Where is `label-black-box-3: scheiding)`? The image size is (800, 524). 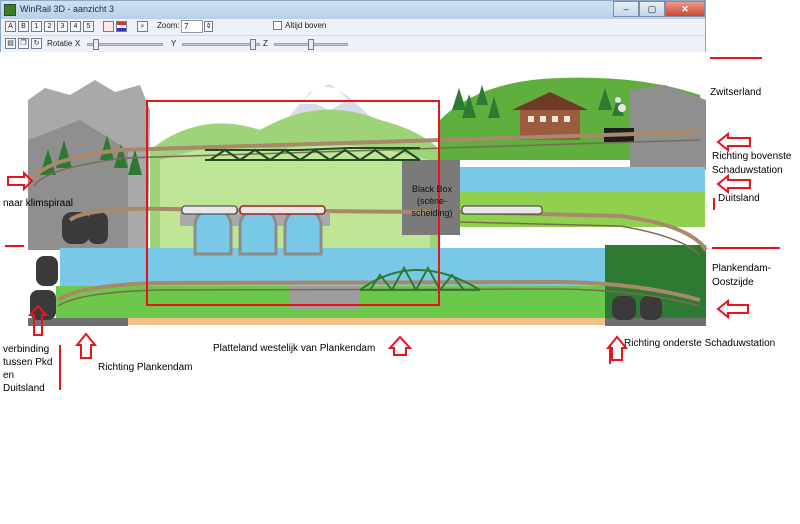
label-black-box-3: scheiding) is located at coordinates (432, 213).